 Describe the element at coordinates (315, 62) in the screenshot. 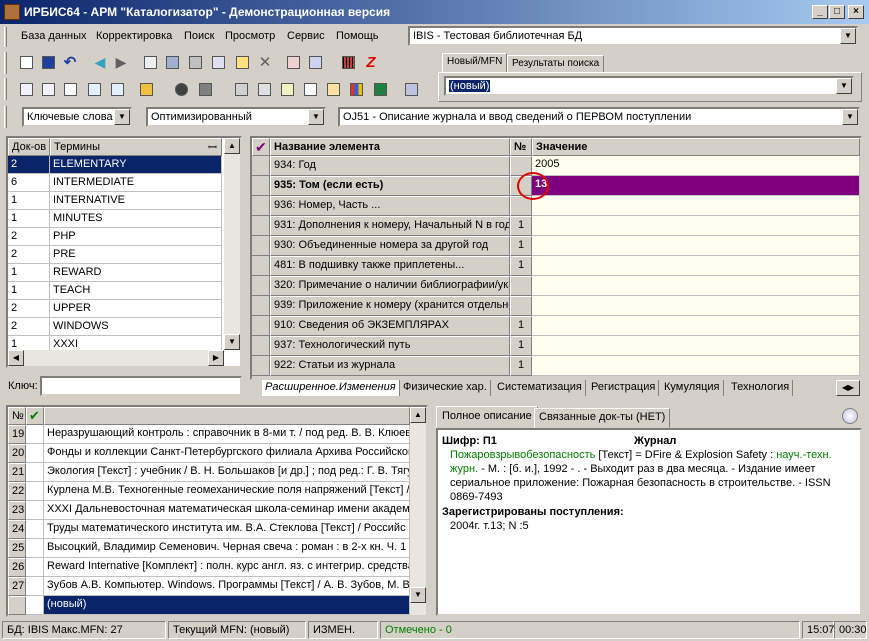

I see `export-icon` at that location.